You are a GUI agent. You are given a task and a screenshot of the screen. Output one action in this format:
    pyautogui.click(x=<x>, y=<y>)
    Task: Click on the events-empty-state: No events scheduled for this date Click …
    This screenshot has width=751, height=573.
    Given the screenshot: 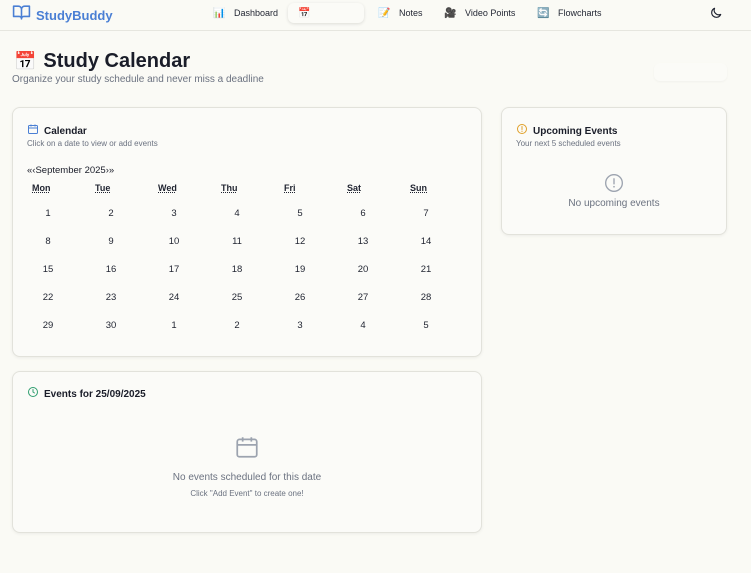 What is the action you would take?
    pyautogui.click(x=247, y=485)
    